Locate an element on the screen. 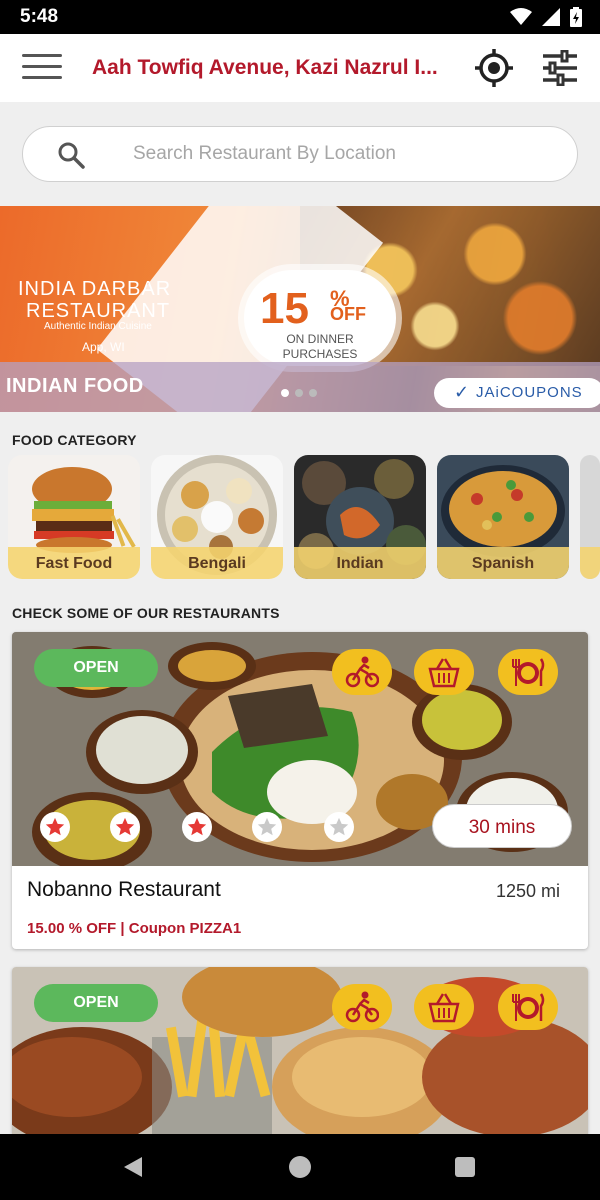 The image size is (600, 1200). category-label: Fast Food is located at coordinates (74, 563).